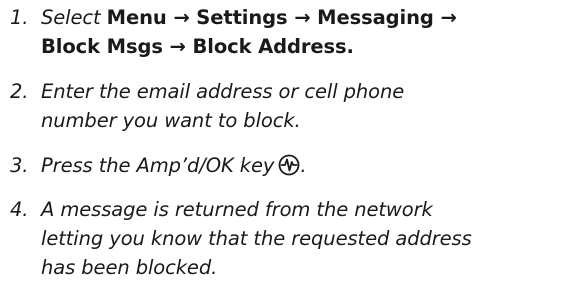 The image size is (561, 284). I want to click on step-3-period: ., so click(303, 165).